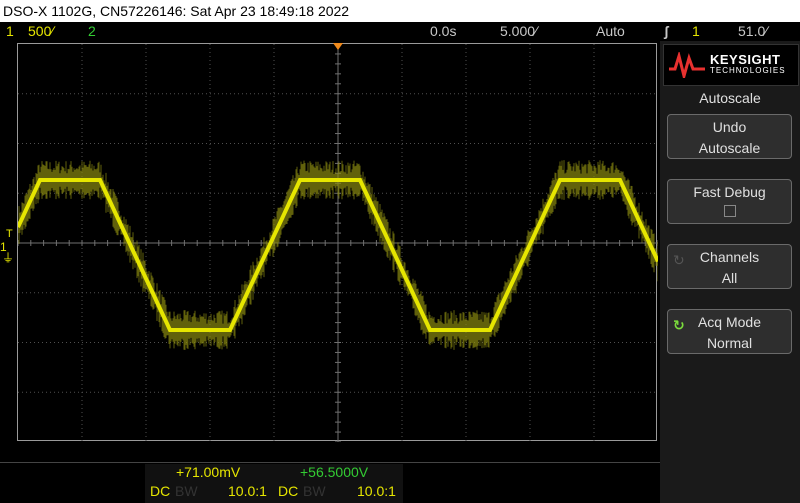  What do you see at coordinates (729, 127) in the screenshot?
I see `softkey-line1: Undo` at bounding box center [729, 127].